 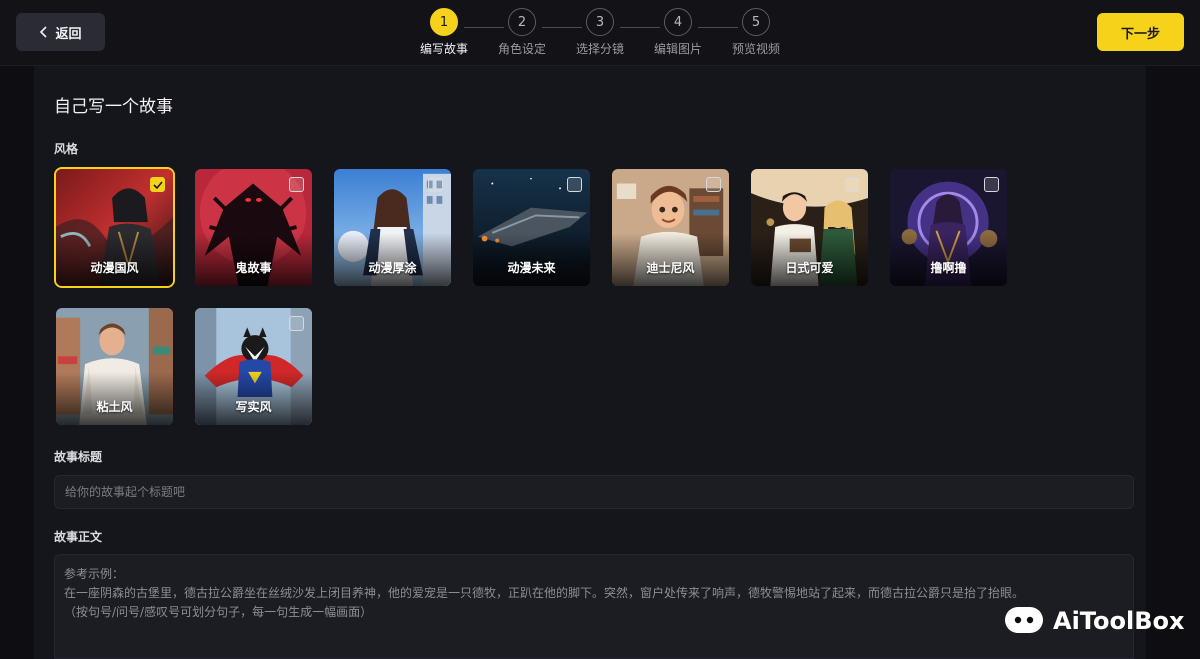 I want to click on style-card-lol: 撸啊撸, so click(x=948, y=227).